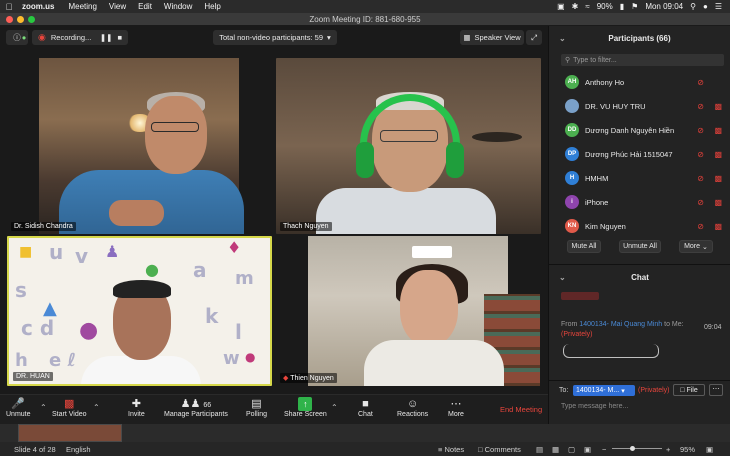 This screenshot has width=730, height=456. I want to click on menu-window: Window, so click(178, 6).